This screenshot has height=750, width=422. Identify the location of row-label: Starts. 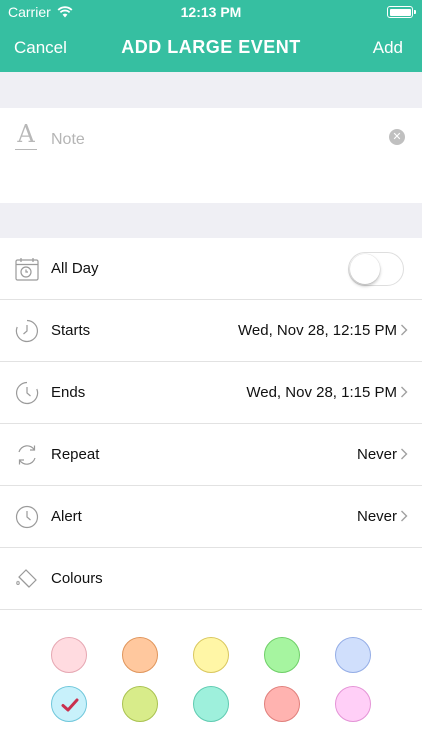
(71, 330).